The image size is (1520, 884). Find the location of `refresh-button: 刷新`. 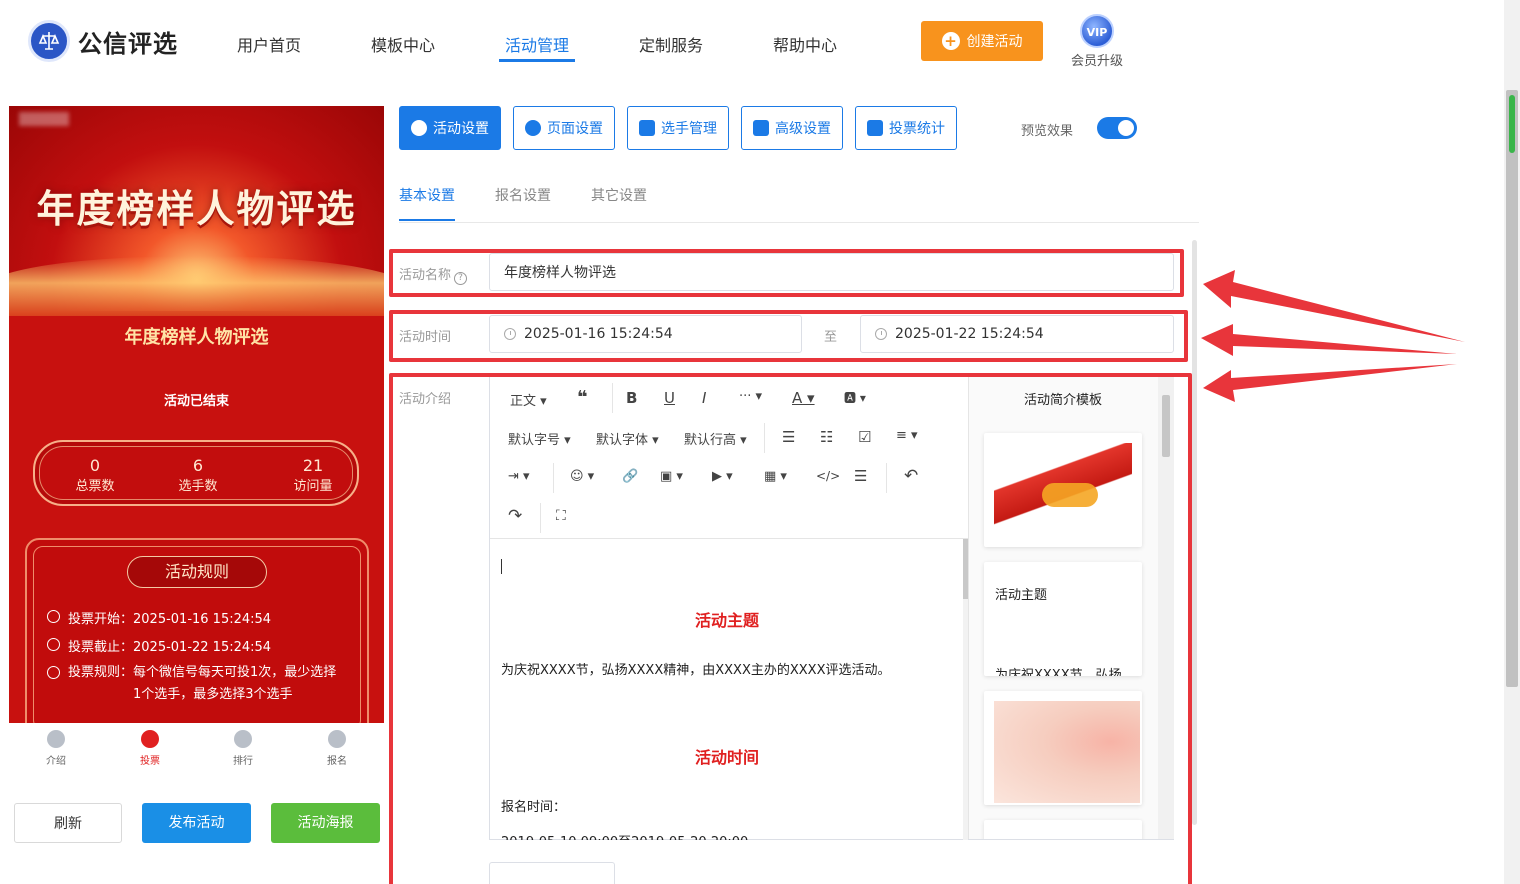

refresh-button: 刷新 is located at coordinates (68, 823).